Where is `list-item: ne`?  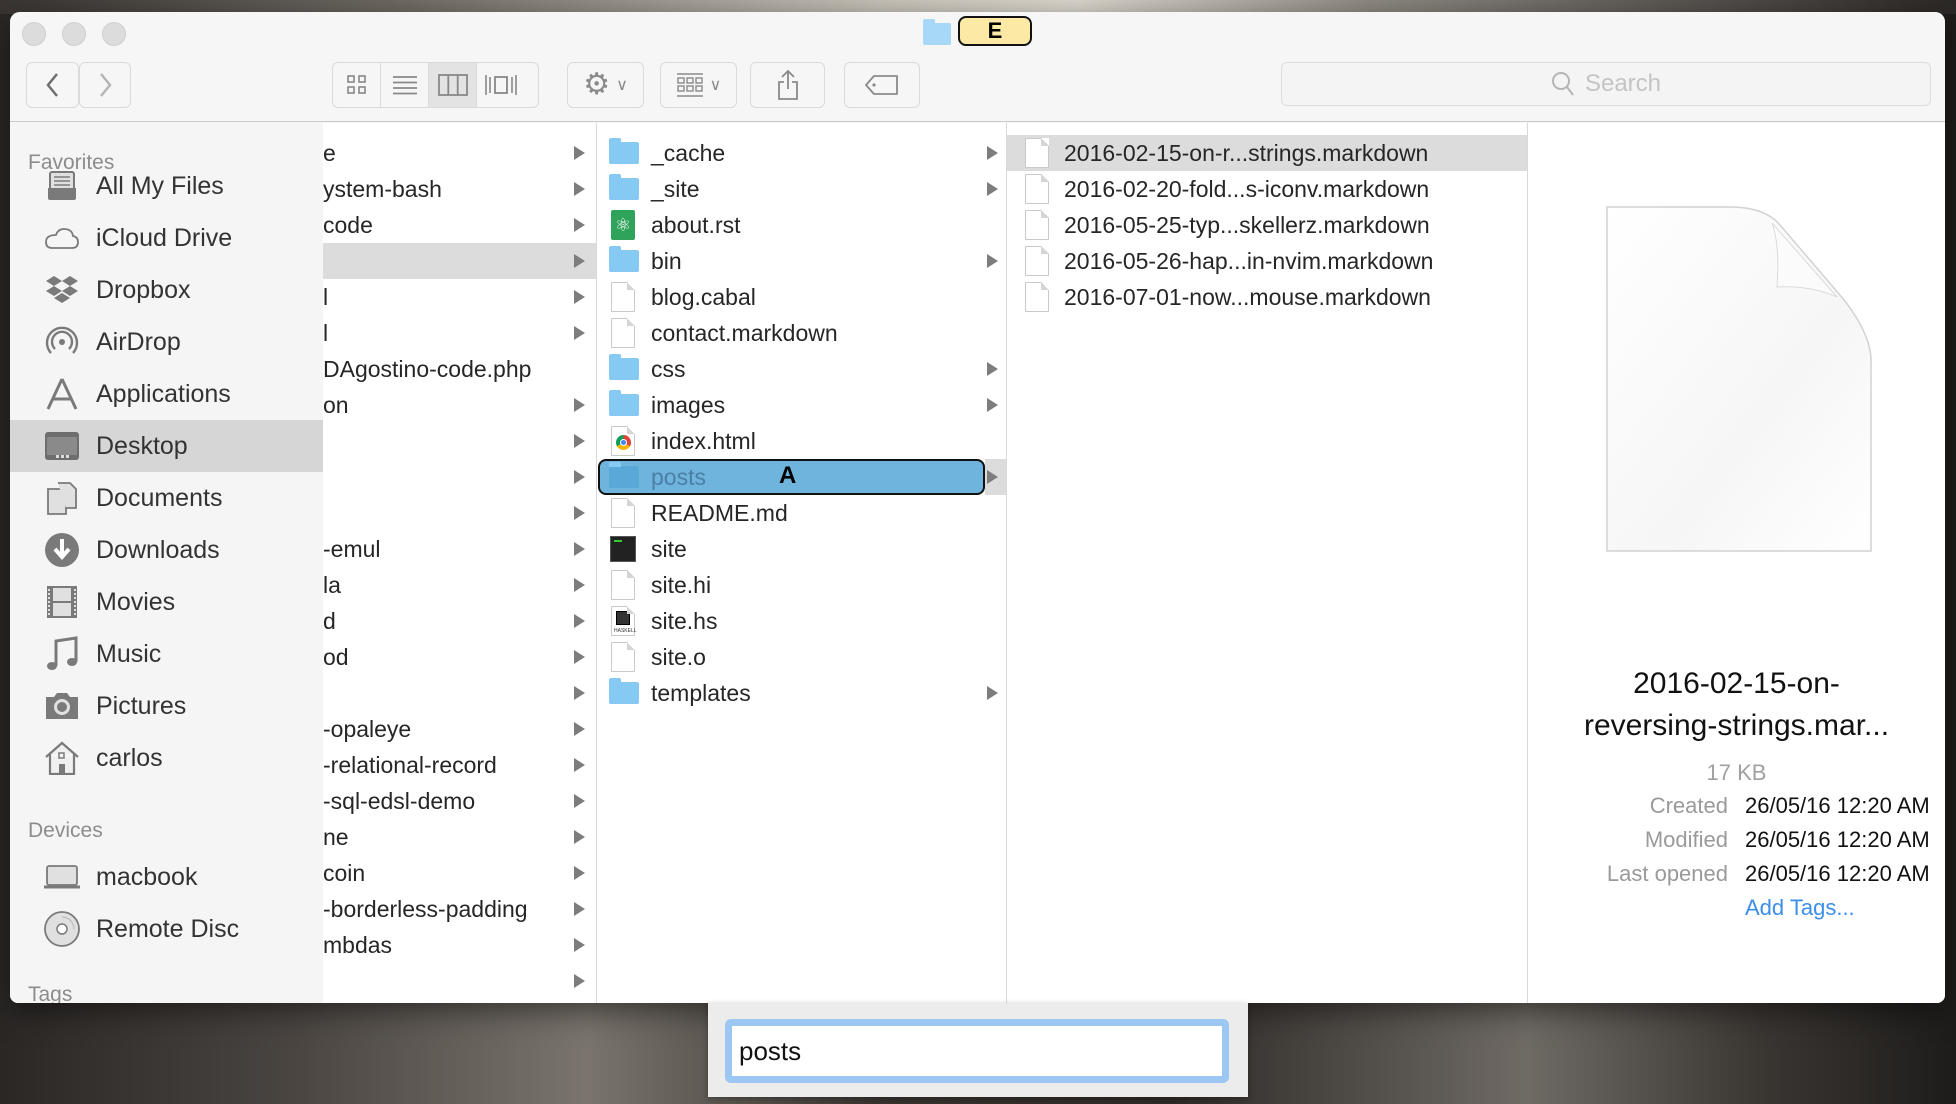
list-item: ne is located at coordinates (459, 837).